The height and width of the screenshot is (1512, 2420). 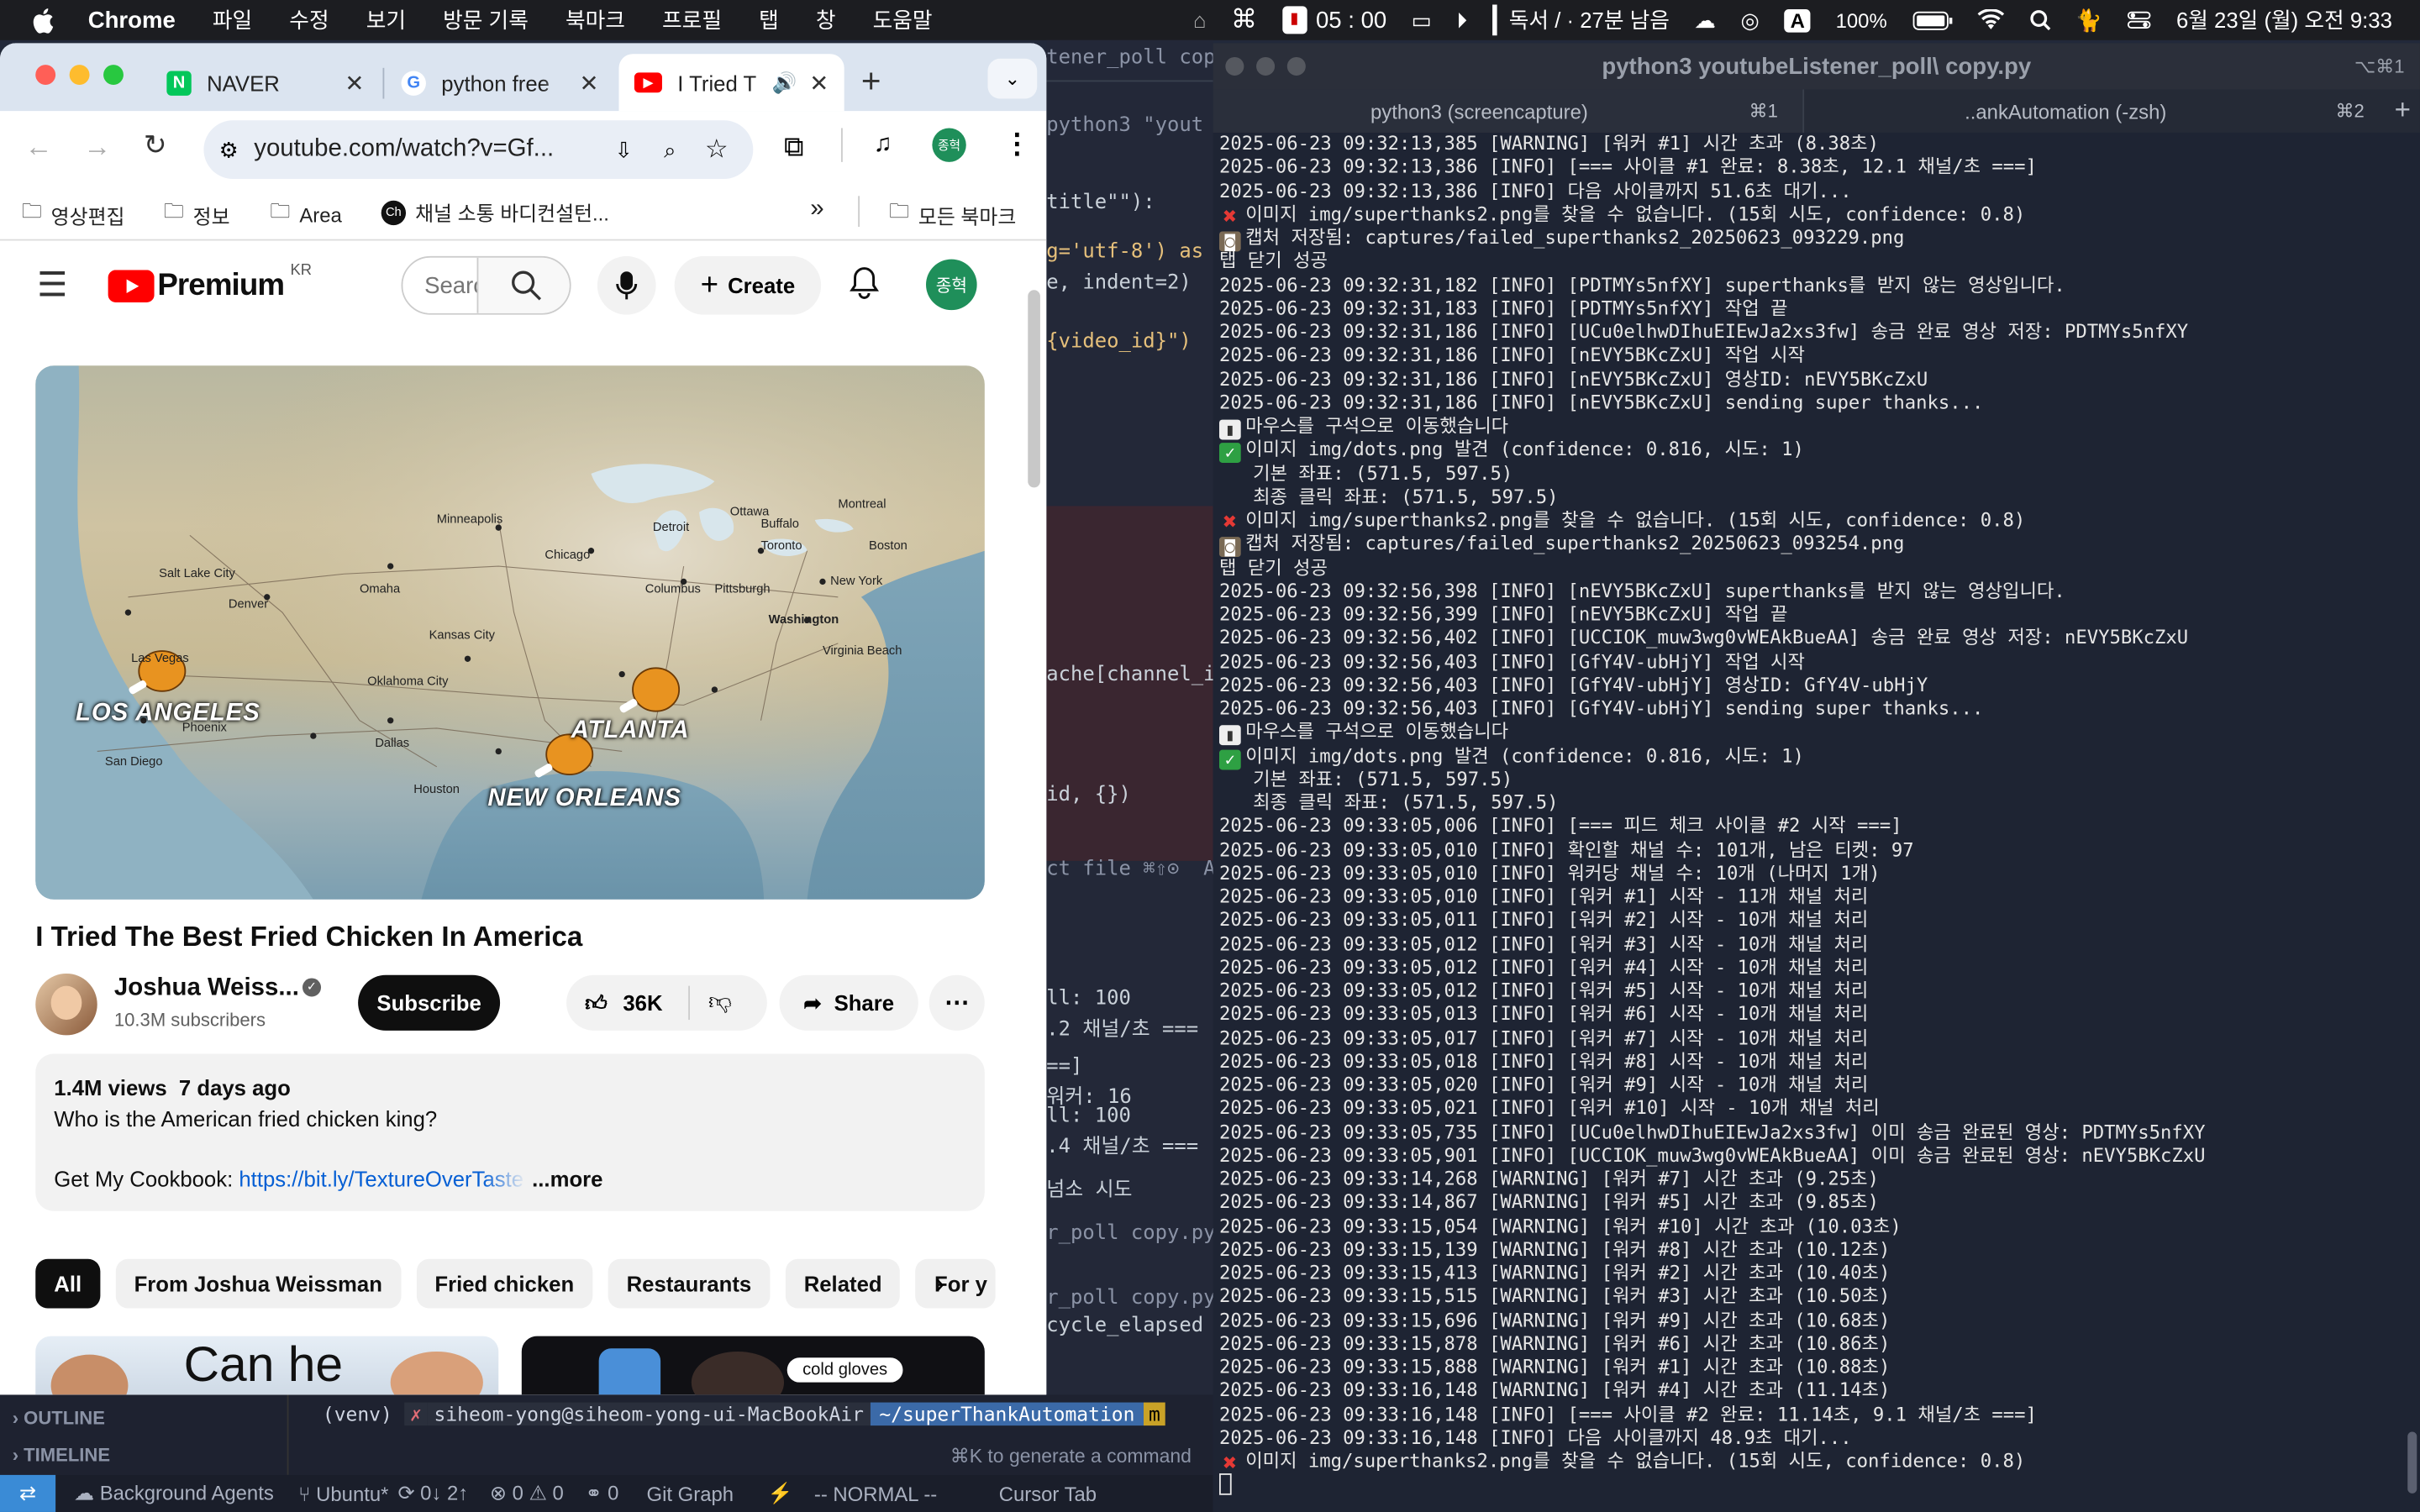 What do you see at coordinates (731, 83) in the screenshot?
I see `tab-youtube-active: ▶ I Tried T 🔊 ✕` at bounding box center [731, 83].